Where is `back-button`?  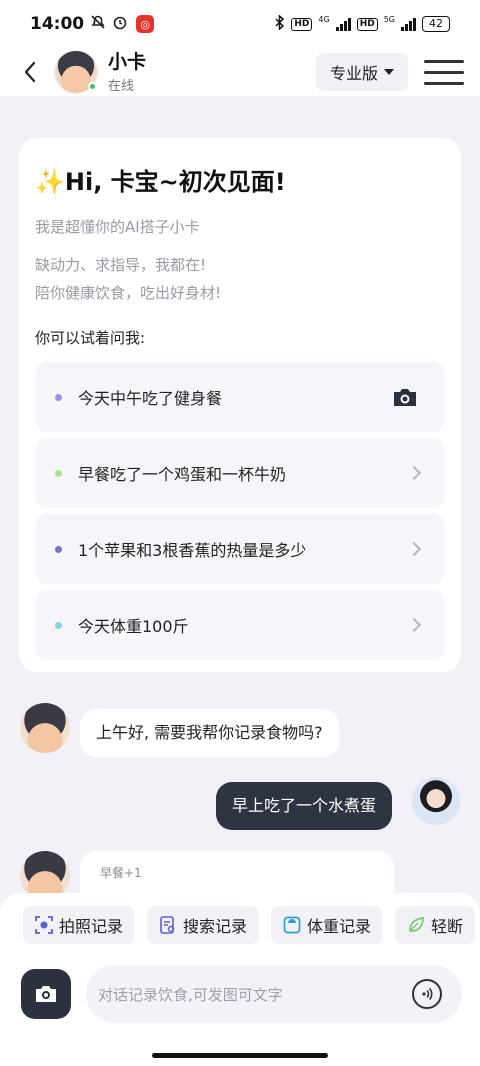 back-button is located at coordinates (30, 72).